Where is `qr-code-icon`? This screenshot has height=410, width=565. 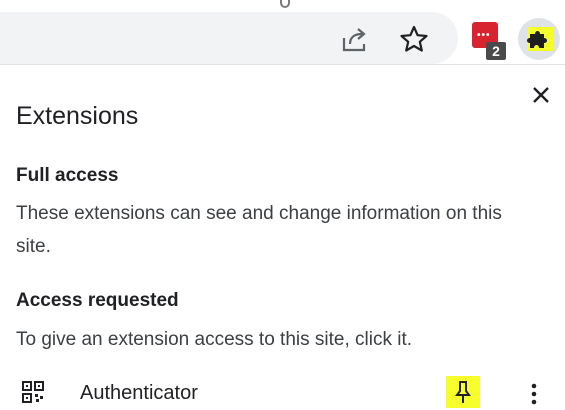 qr-code-icon is located at coordinates (33, 392).